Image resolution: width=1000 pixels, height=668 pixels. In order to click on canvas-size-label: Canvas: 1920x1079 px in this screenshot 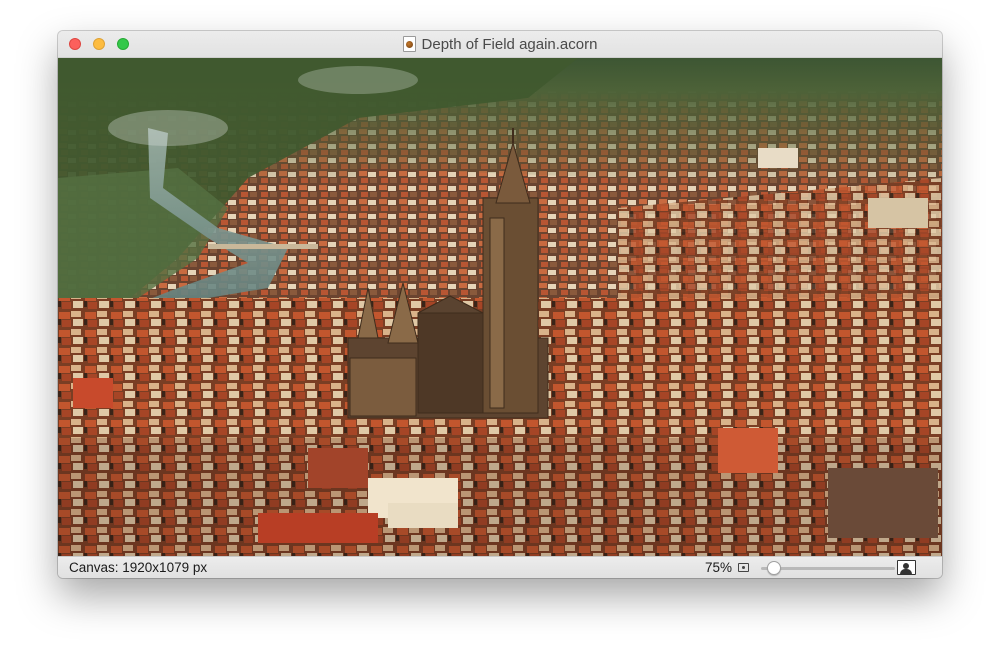, I will do `click(138, 567)`.